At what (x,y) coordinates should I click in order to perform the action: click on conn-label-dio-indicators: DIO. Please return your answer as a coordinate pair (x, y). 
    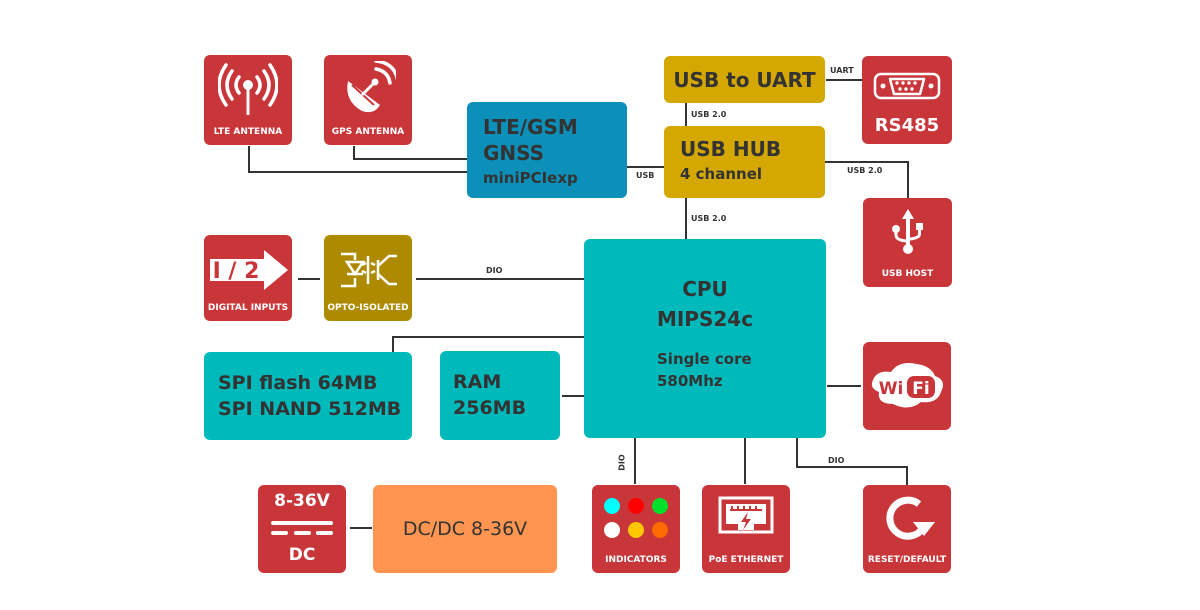
    Looking at the image, I should click on (622, 462).